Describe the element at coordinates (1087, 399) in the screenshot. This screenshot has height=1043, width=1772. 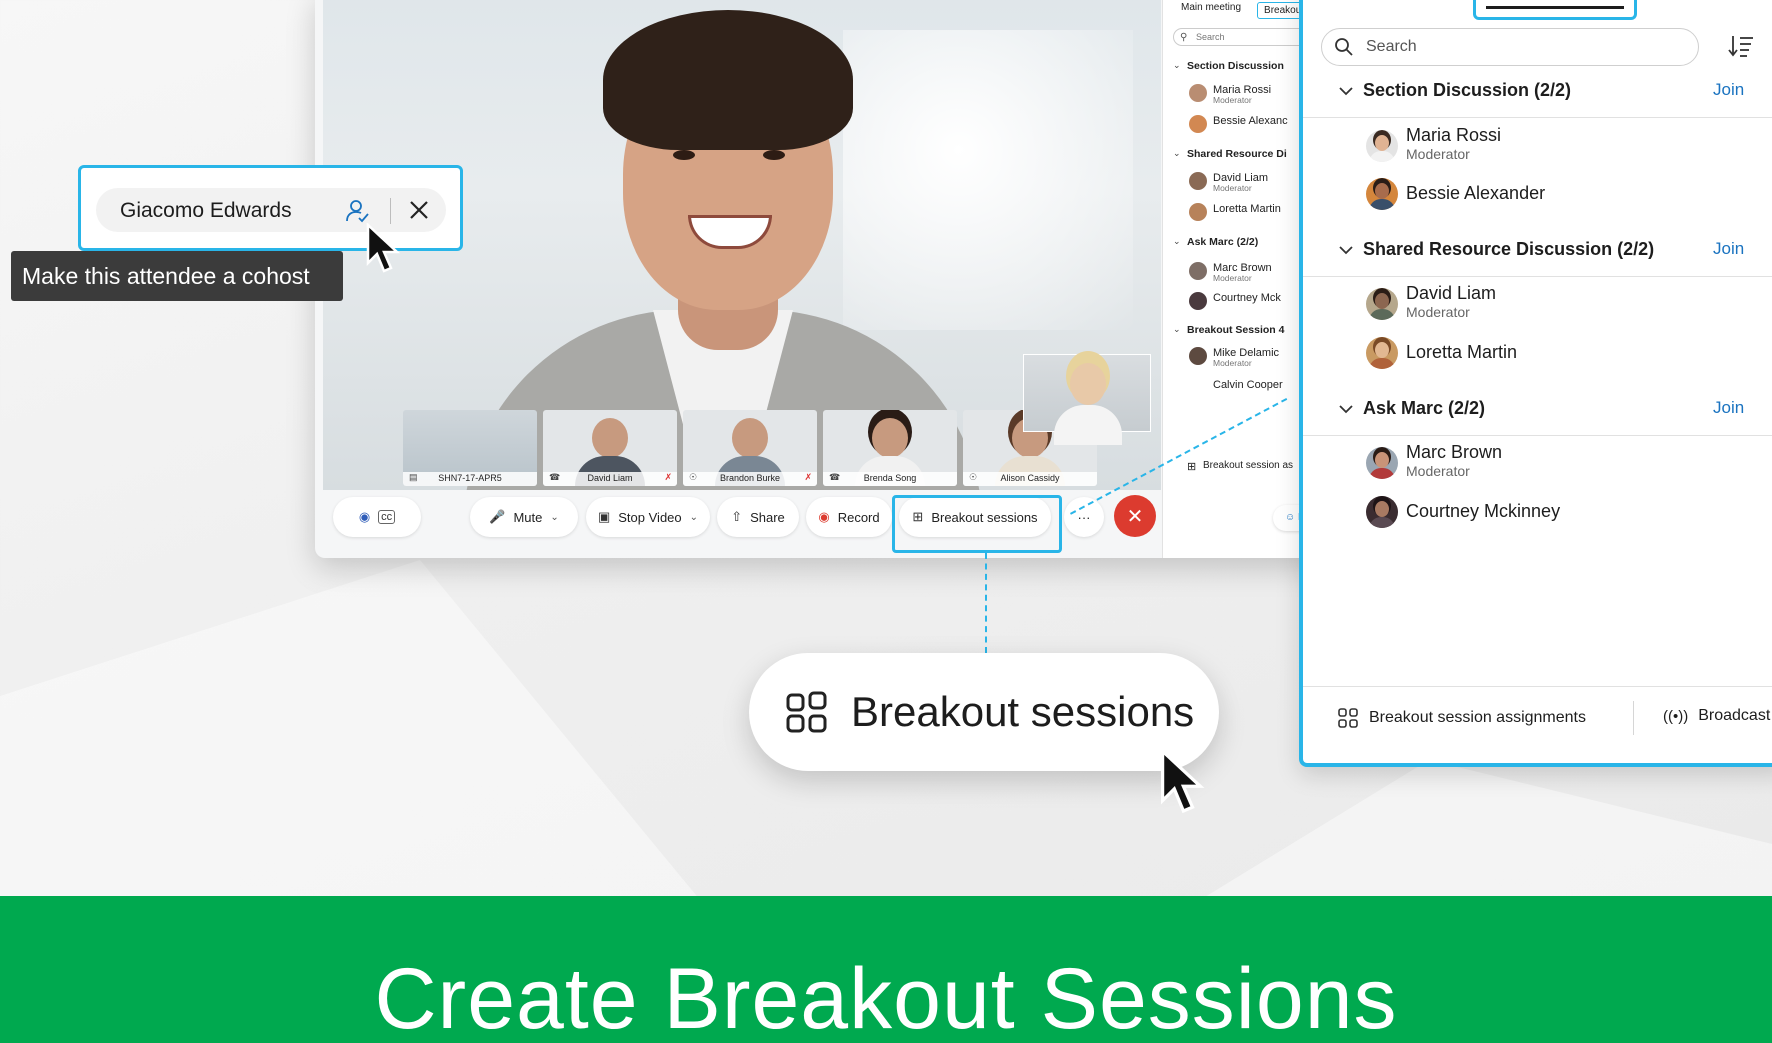
I see `self-view` at that location.